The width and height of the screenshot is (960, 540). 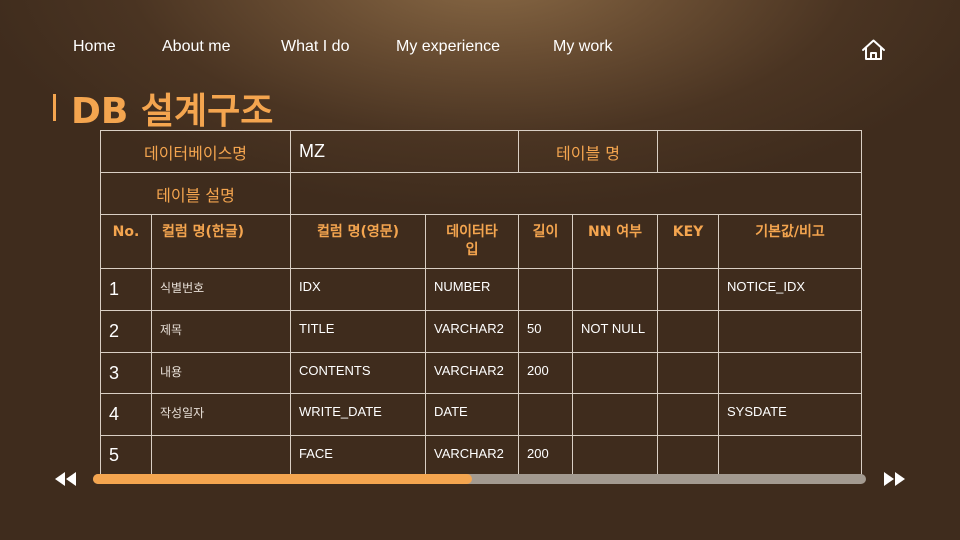 I want to click on table-desc-label: 테이블 설명, so click(x=195, y=193).